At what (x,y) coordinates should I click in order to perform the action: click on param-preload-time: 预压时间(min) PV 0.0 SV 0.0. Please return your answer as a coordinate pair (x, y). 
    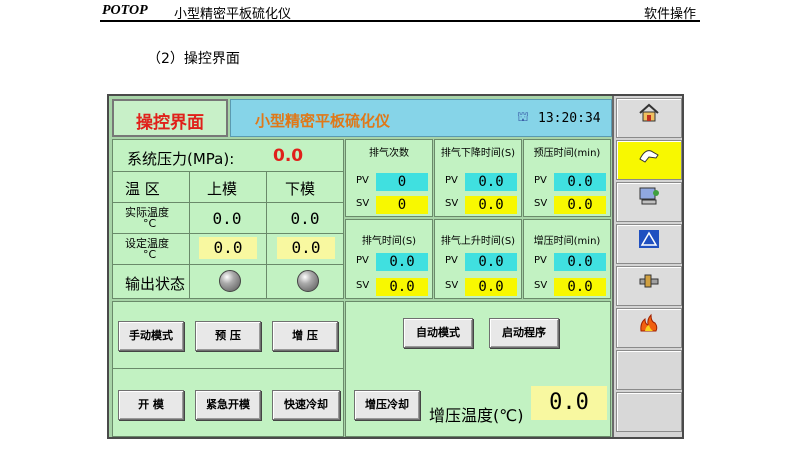
    Looking at the image, I should click on (567, 178).